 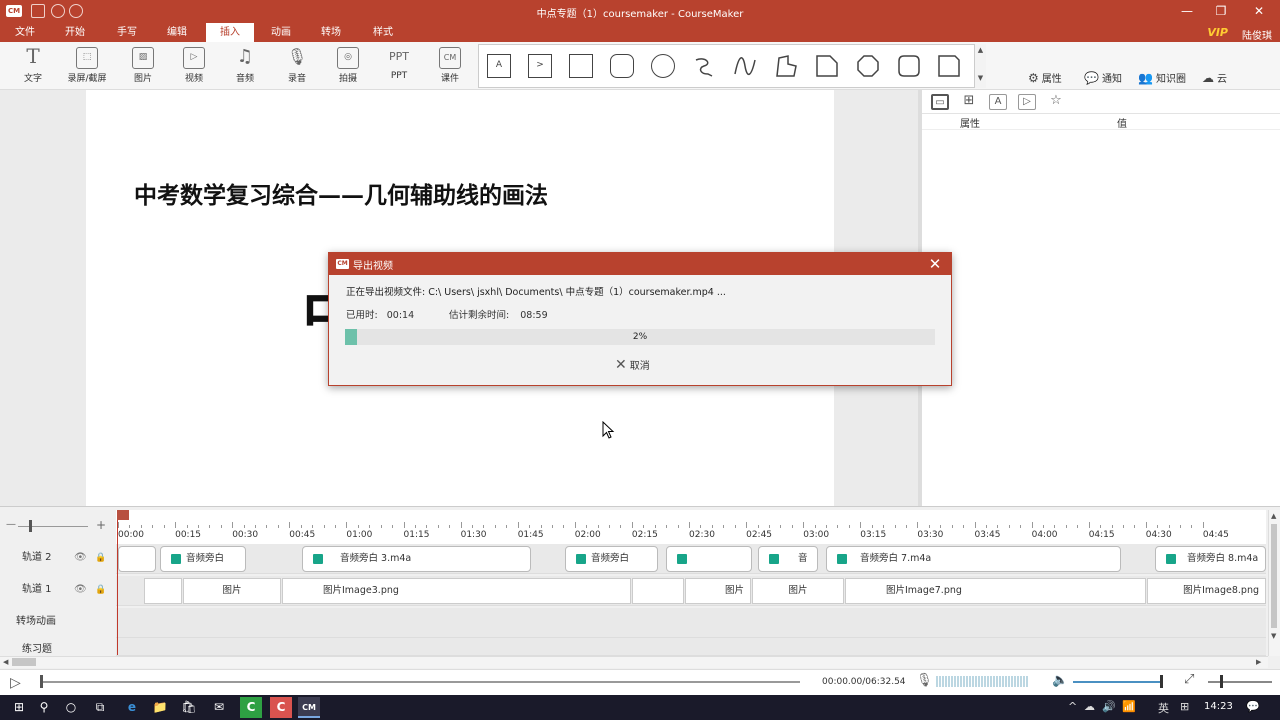 I want to click on clock: 14:23, so click(x=1218, y=706).